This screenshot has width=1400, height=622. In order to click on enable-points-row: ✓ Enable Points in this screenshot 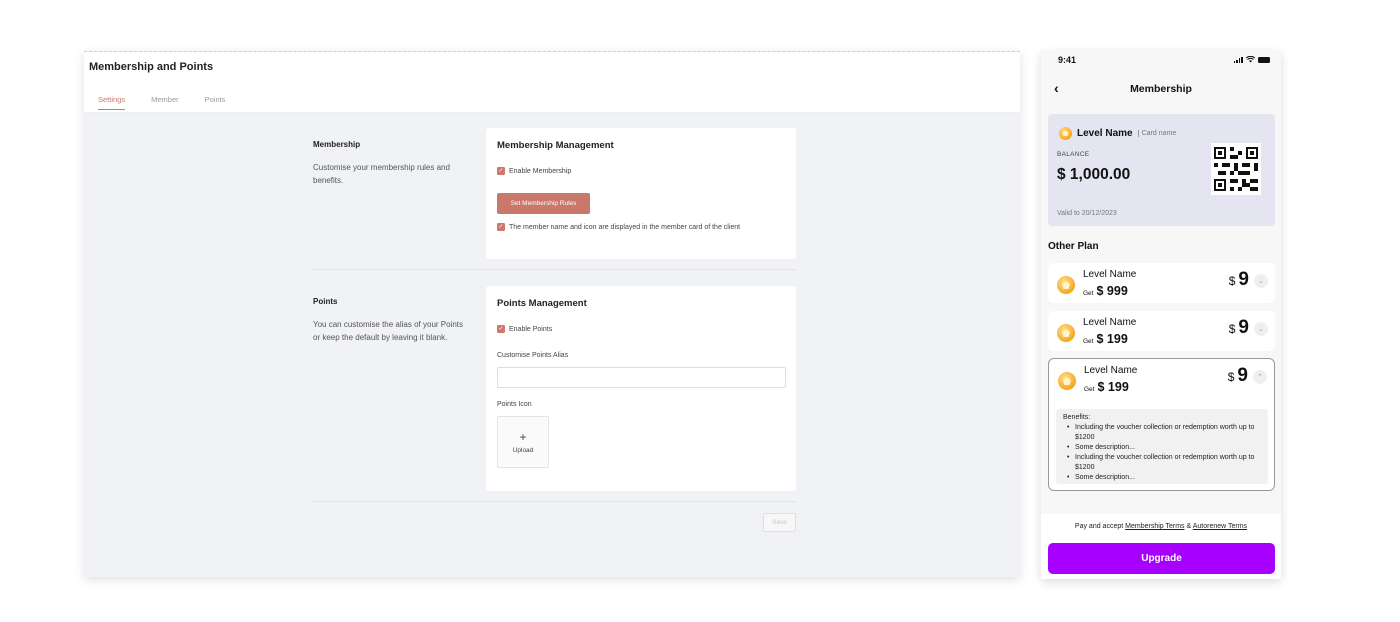, I will do `click(524, 329)`.